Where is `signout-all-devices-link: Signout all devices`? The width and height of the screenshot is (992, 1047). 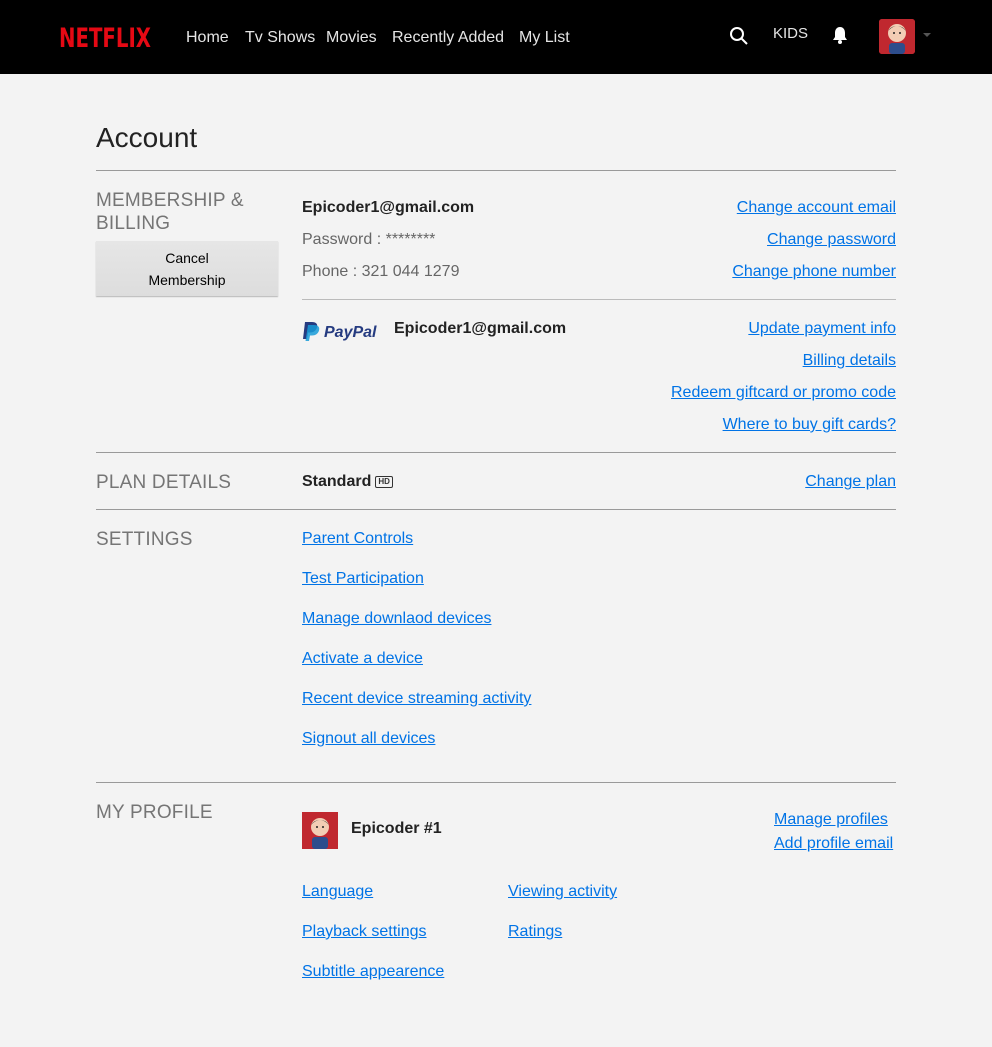 signout-all-devices-link: Signout all devices is located at coordinates (368, 739).